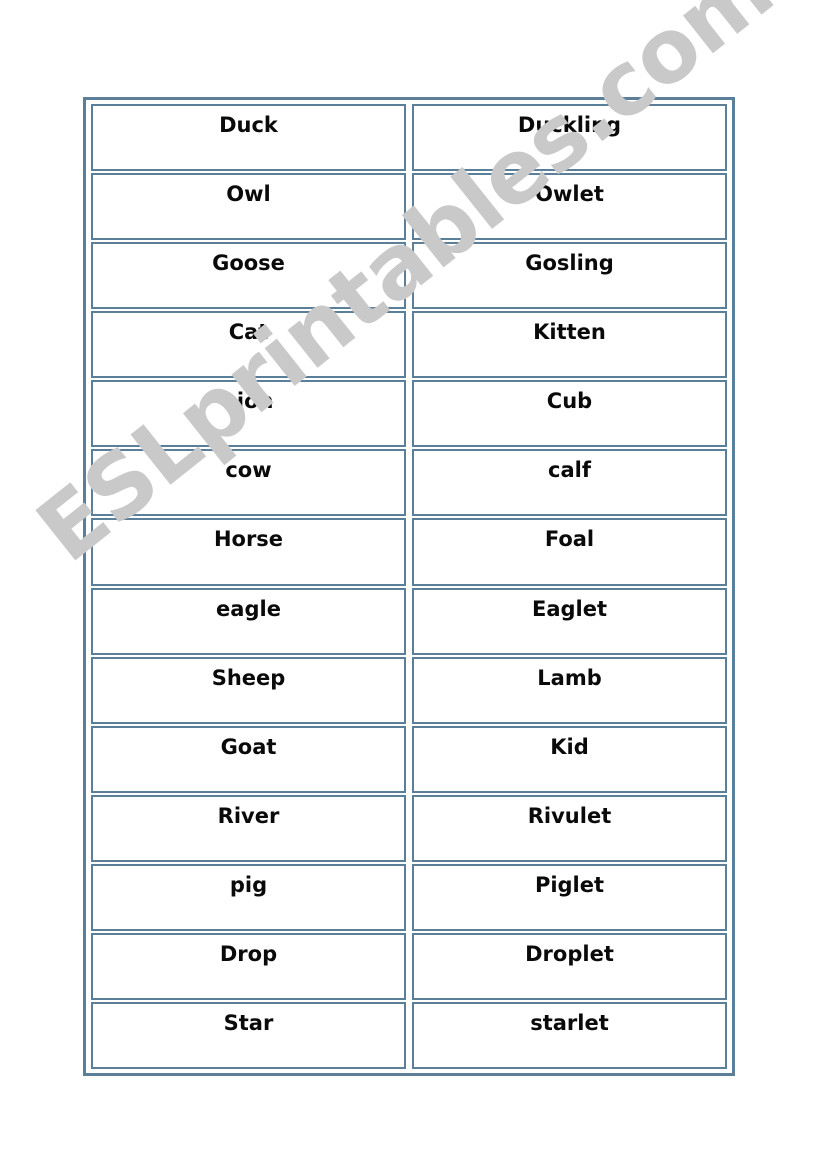  What do you see at coordinates (248, 677) in the screenshot?
I see `word-label: Sheep` at bounding box center [248, 677].